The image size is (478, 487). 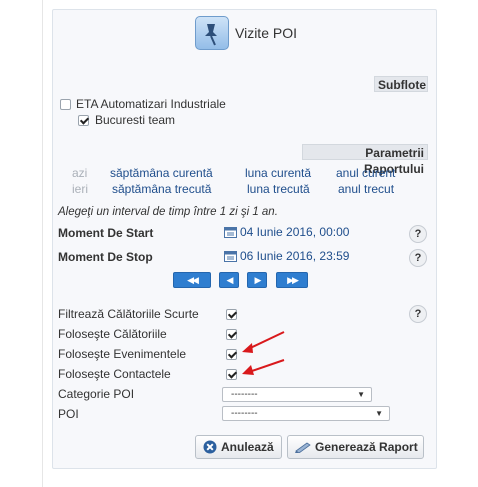 What do you see at coordinates (257, 280) in the screenshot?
I see `nav-next-button: ▶` at bounding box center [257, 280].